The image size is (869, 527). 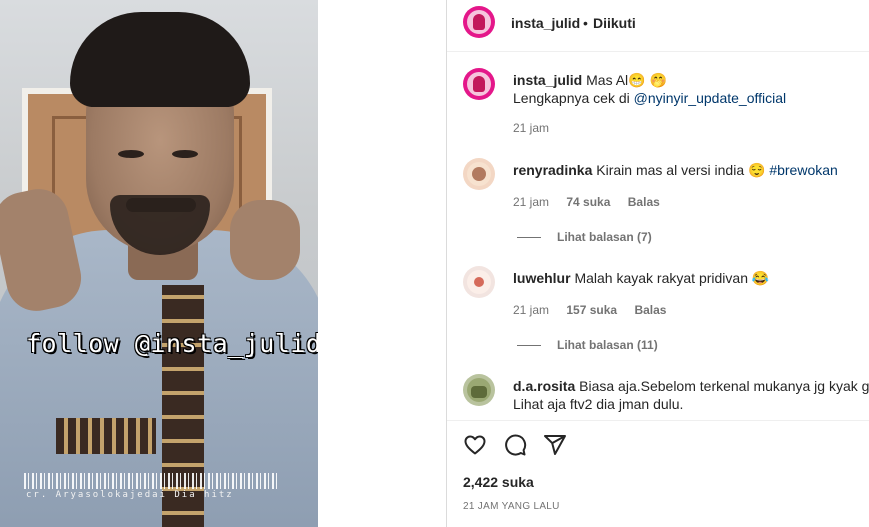 What do you see at coordinates (130, 495) in the screenshot?
I see `media-credit: cr. Aryasolokajedai Dia hitz` at bounding box center [130, 495].